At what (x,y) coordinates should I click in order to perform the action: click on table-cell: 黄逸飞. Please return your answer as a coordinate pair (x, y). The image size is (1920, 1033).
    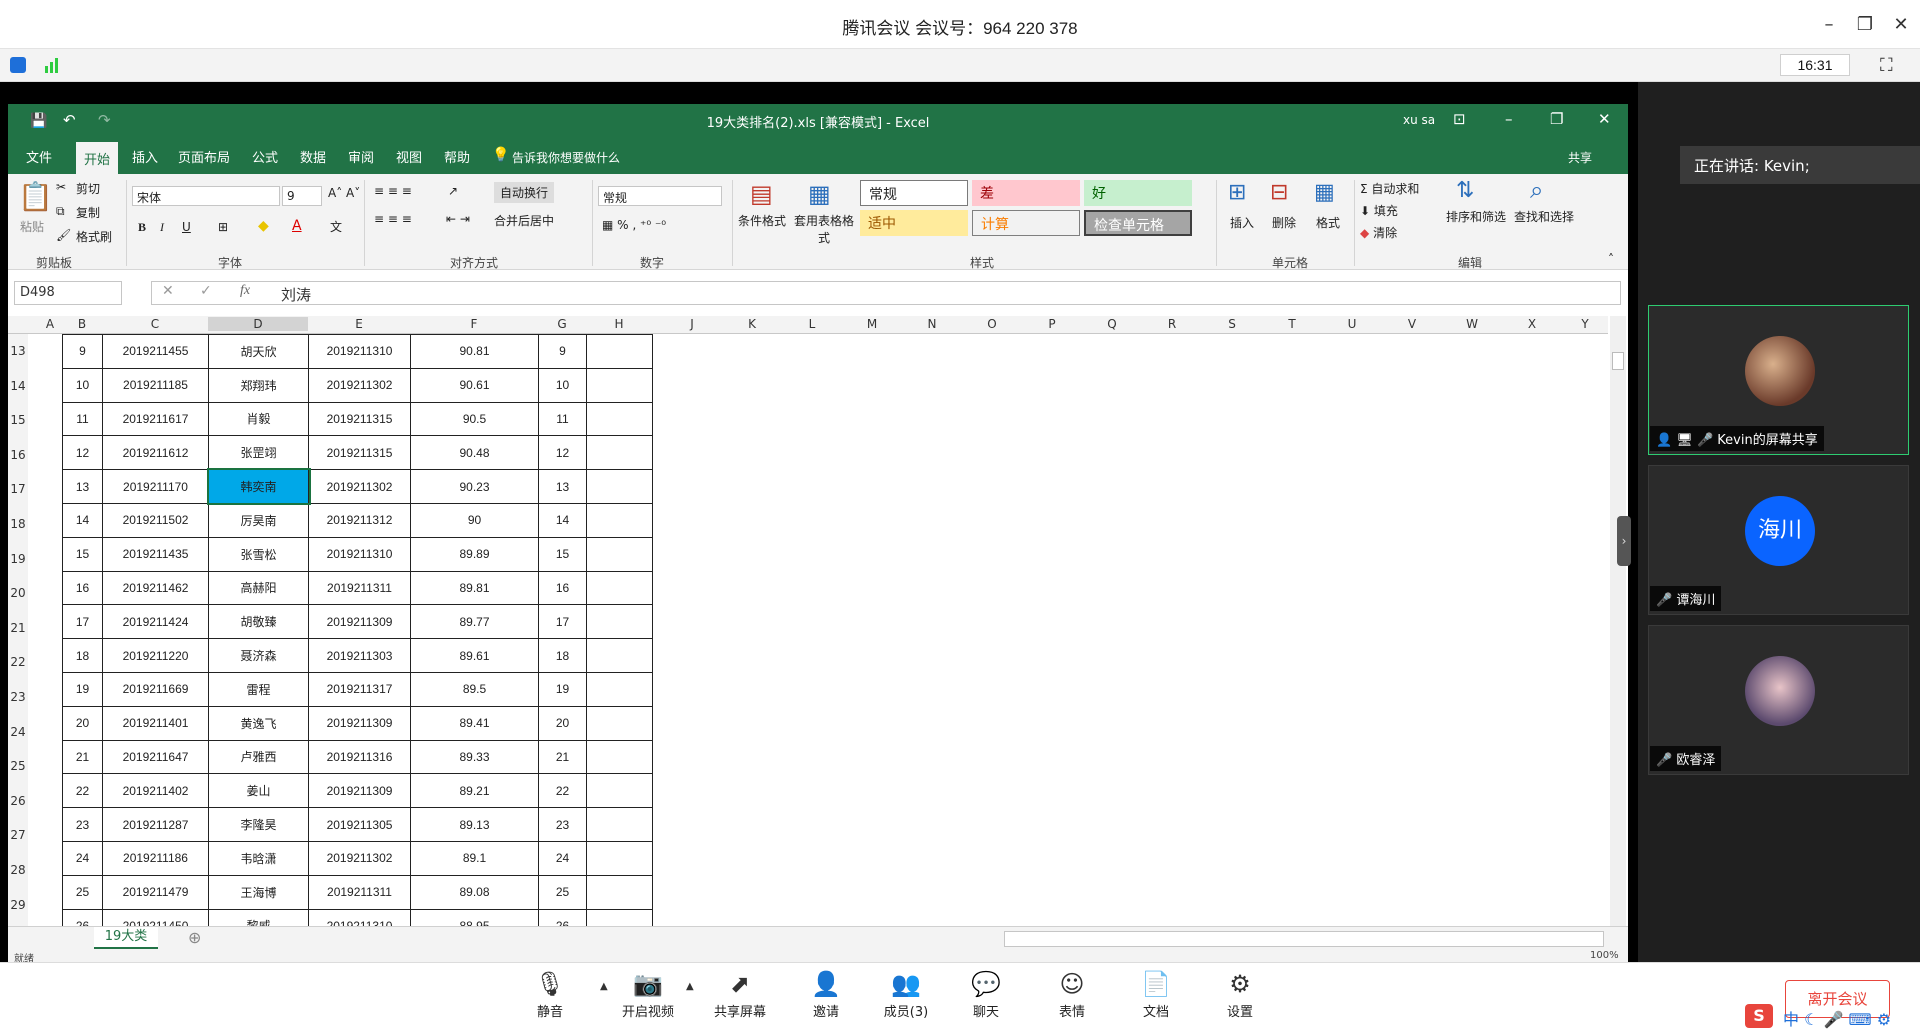
    Looking at the image, I should click on (258, 723).